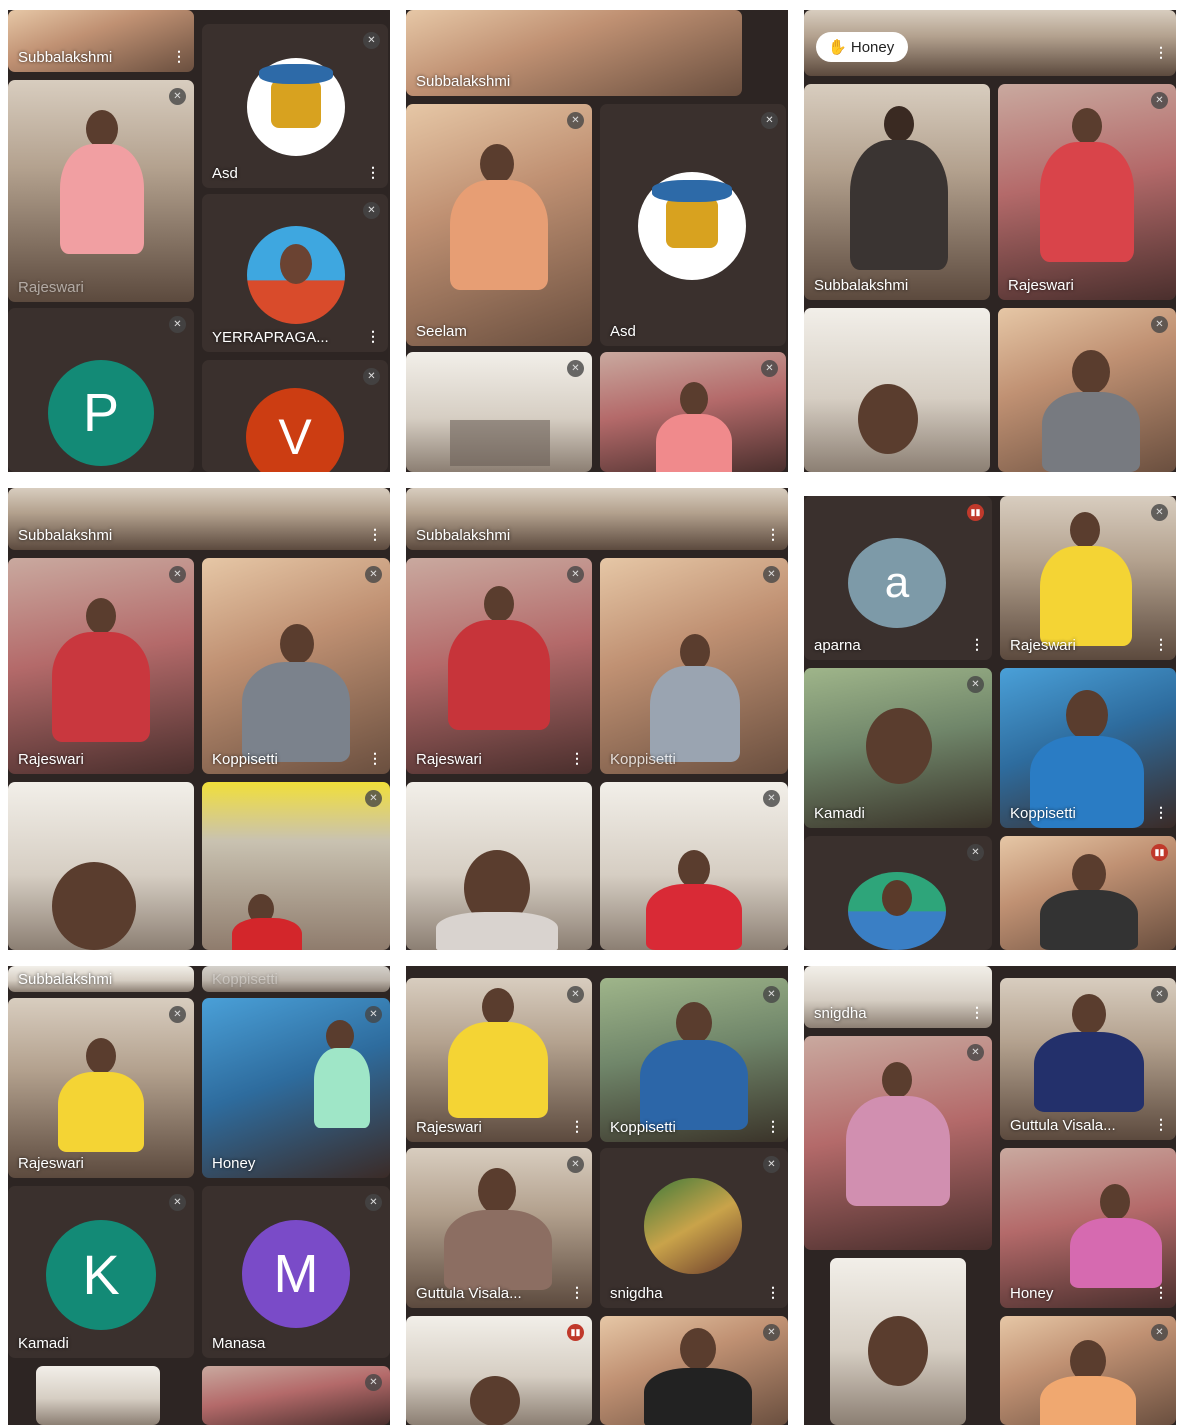  I want to click on avatar: P, so click(101, 413).